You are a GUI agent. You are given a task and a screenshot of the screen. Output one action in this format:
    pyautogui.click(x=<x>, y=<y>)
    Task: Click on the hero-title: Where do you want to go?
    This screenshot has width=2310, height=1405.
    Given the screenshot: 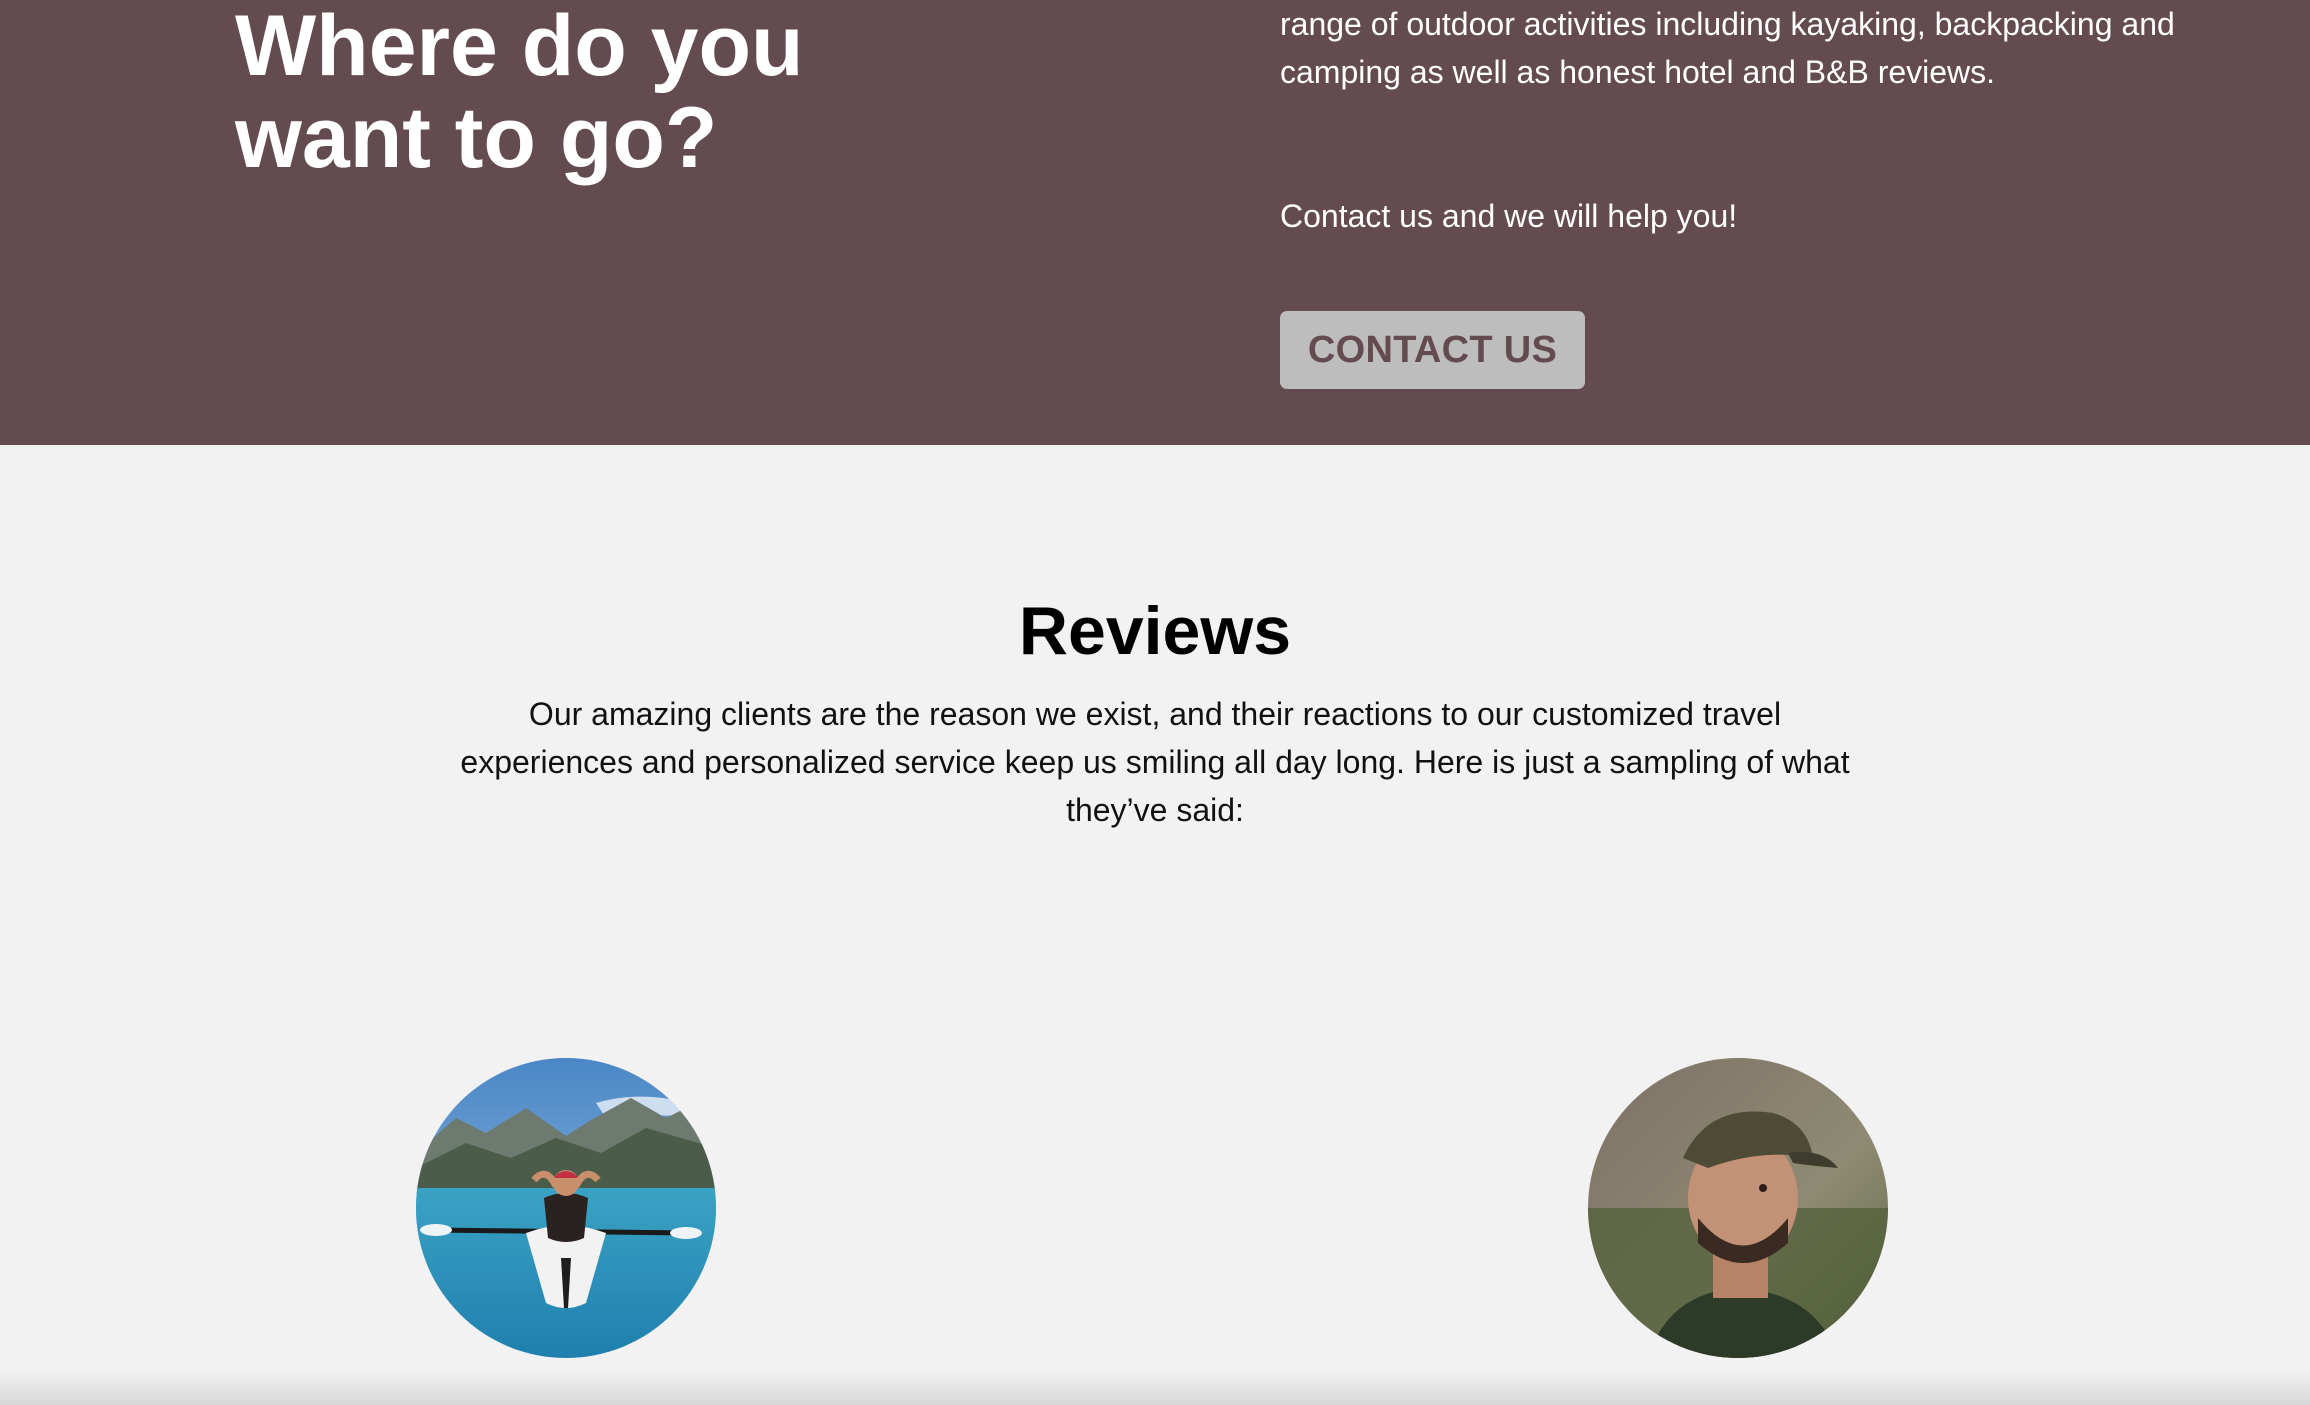 What is the action you would take?
    pyautogui.click(x=519, y=93)
    